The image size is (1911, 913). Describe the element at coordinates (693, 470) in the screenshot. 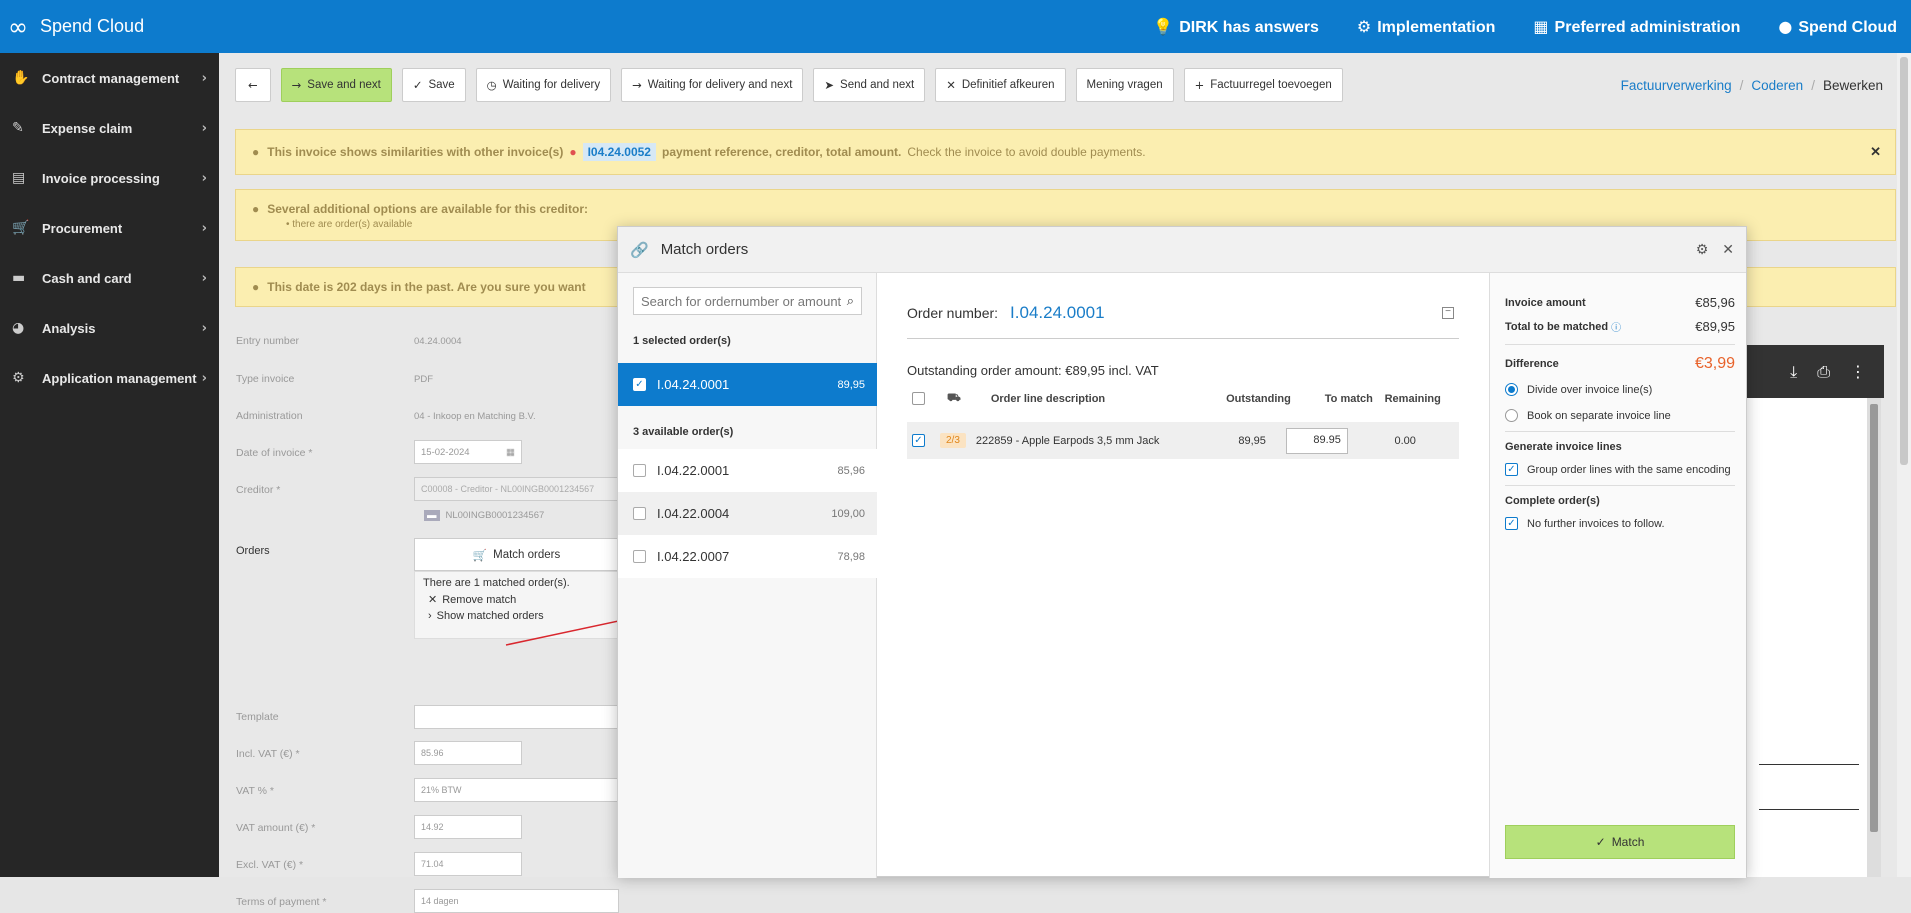

I see `order-number: I.04.22.0001` at that location.